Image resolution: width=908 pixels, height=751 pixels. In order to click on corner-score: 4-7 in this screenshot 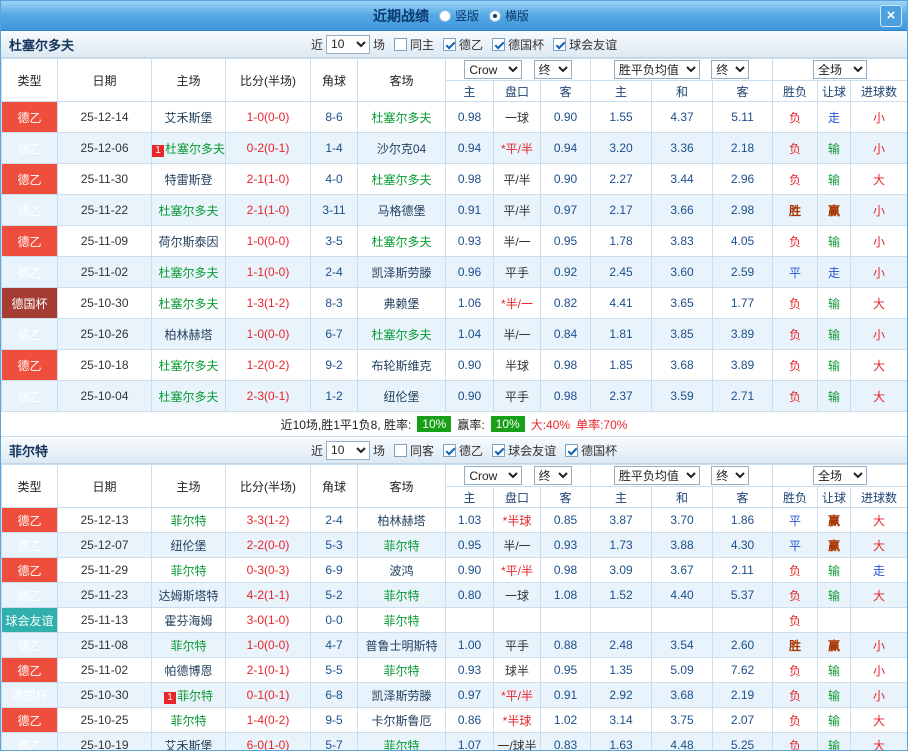, I will do `click(334, 645)`.